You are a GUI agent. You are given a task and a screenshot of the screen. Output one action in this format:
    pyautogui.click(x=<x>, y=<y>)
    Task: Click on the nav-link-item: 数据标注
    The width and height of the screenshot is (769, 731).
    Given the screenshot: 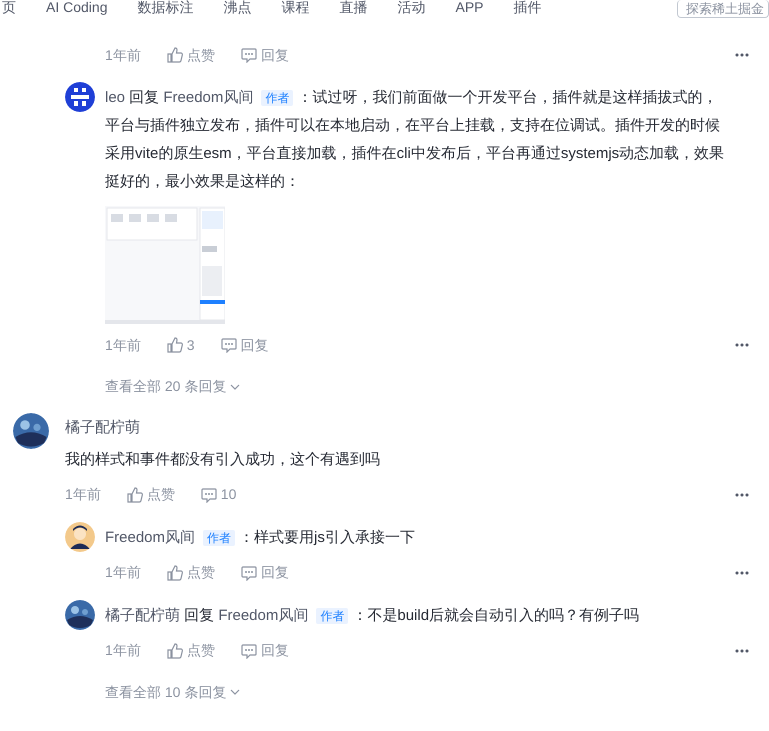 What is the action you would take?
    pyautogui.click(x=165, y=7)
    